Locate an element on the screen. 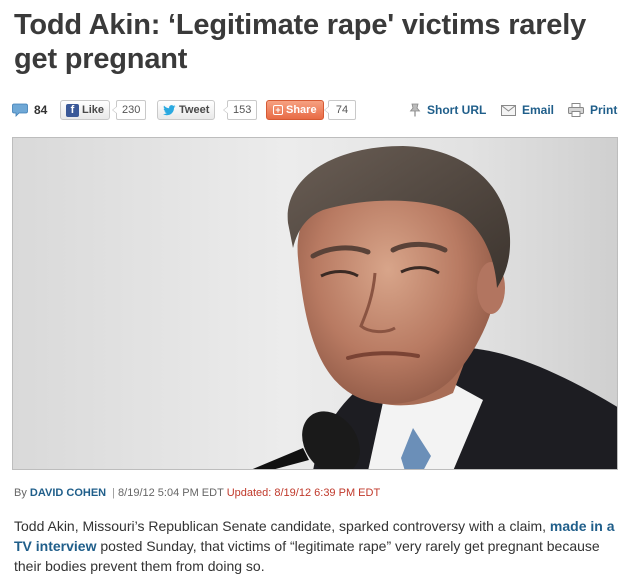  print-link: Print is located at coordinates (592, 110).